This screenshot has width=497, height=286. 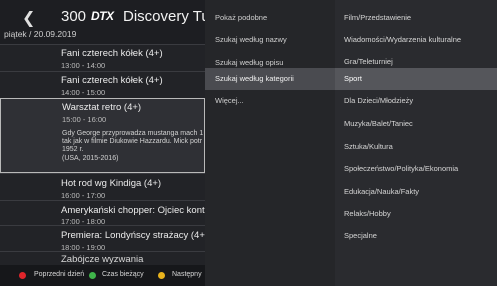 I want to click on description-line: (USA, 2015-2016), so click(x=90, y=158).